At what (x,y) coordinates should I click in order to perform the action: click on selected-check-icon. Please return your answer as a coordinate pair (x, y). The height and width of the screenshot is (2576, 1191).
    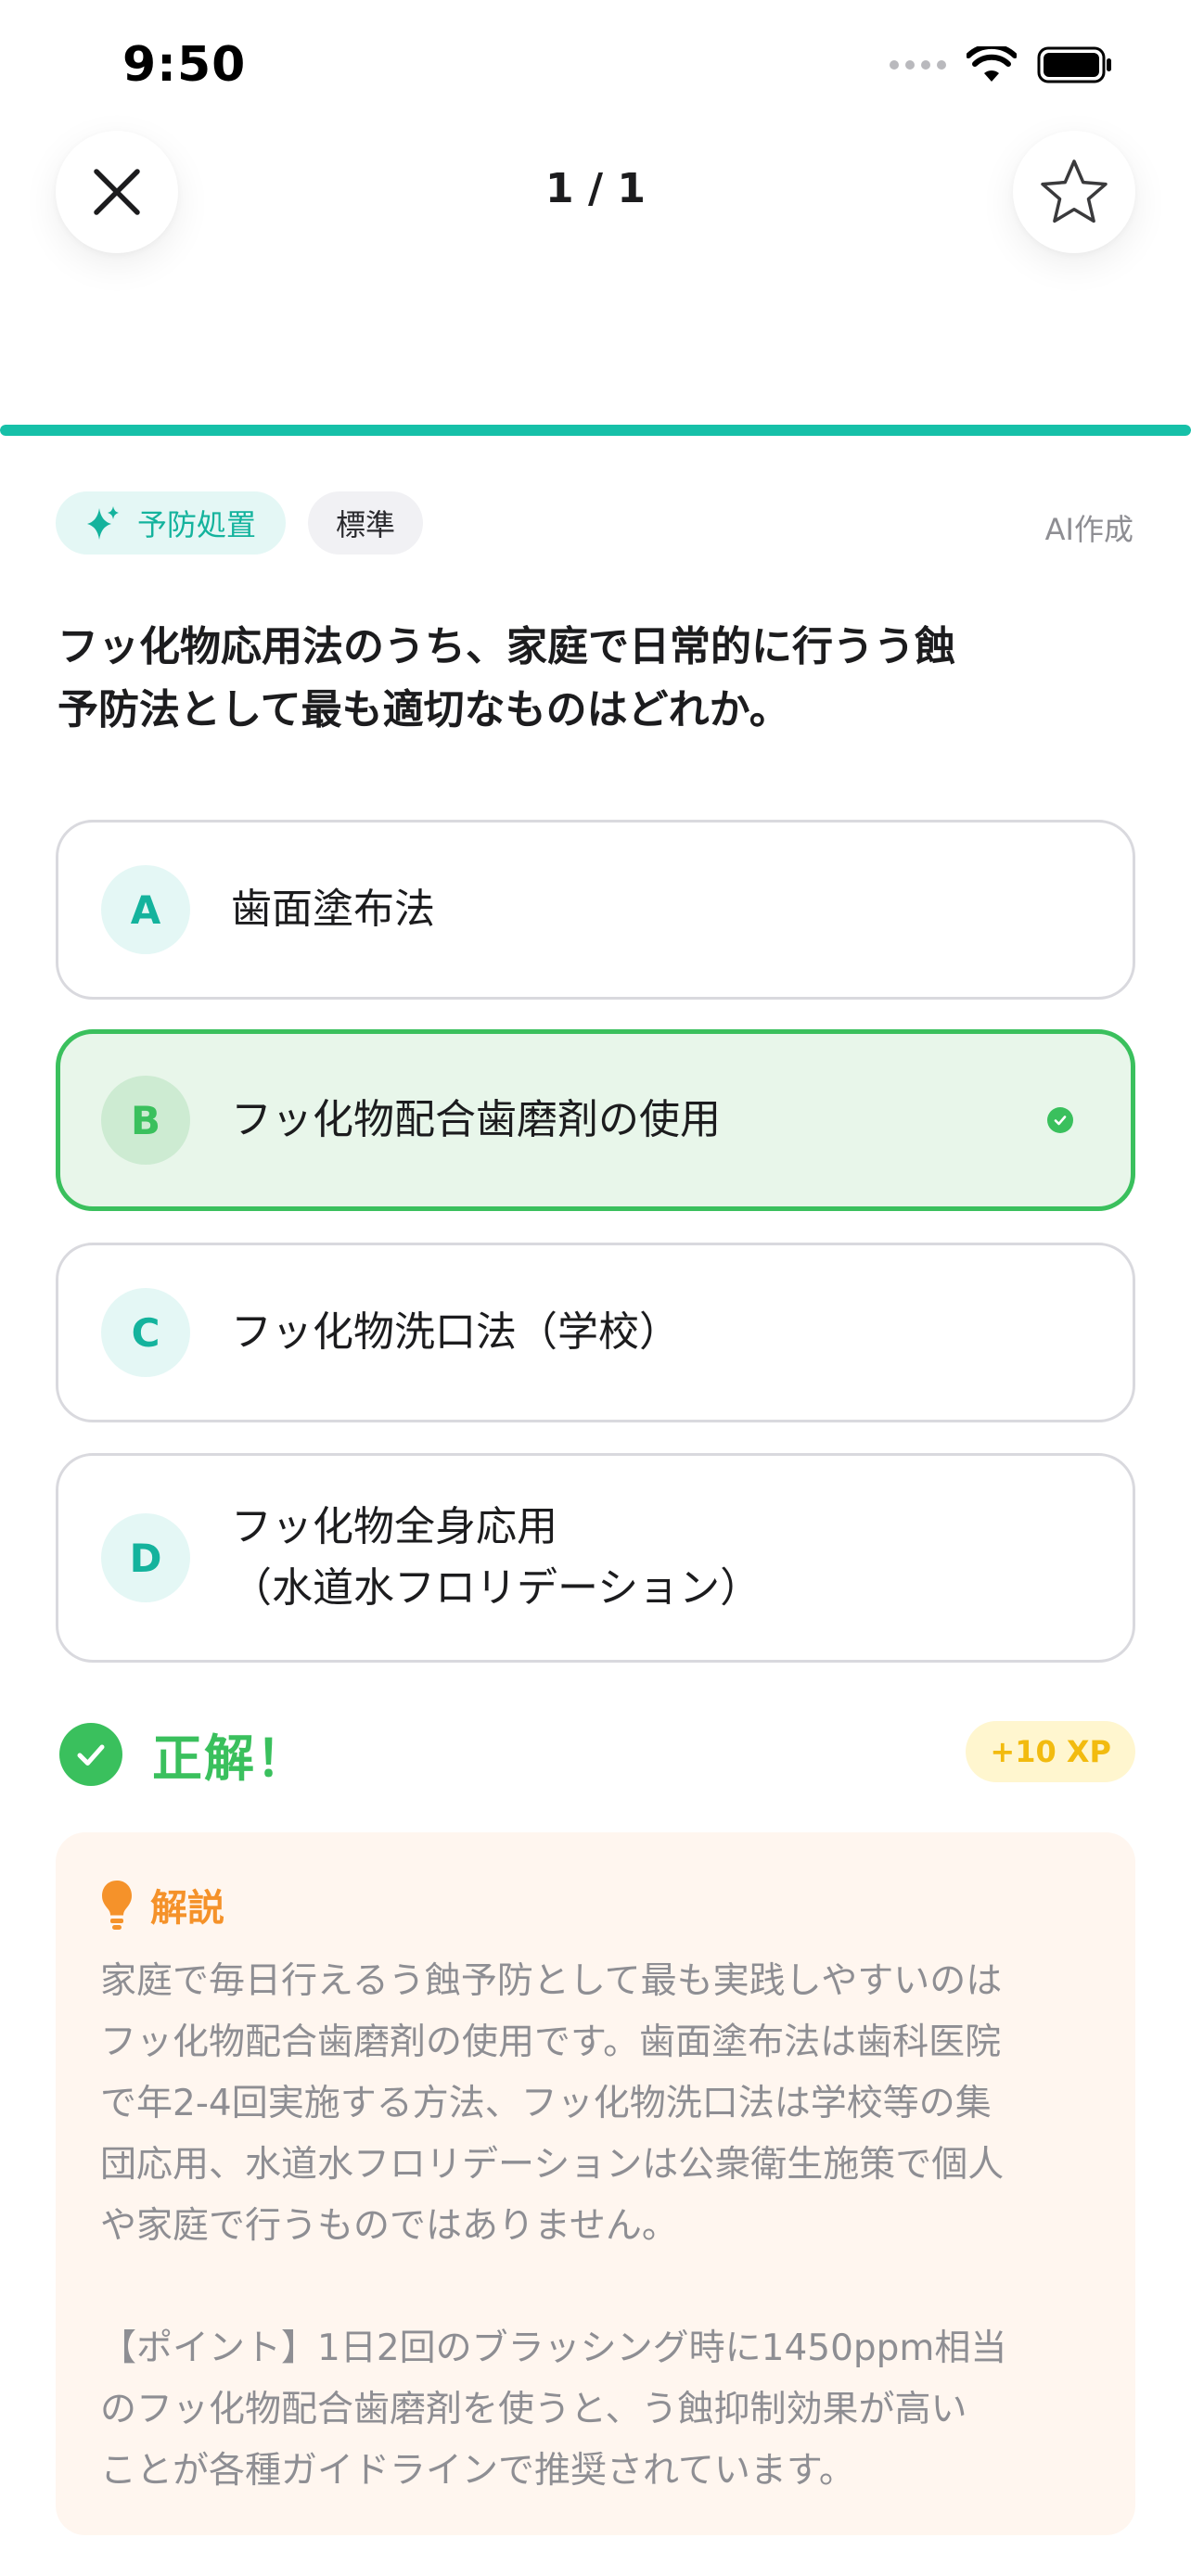
    Looking at the image, I should click on (1060, 1120).